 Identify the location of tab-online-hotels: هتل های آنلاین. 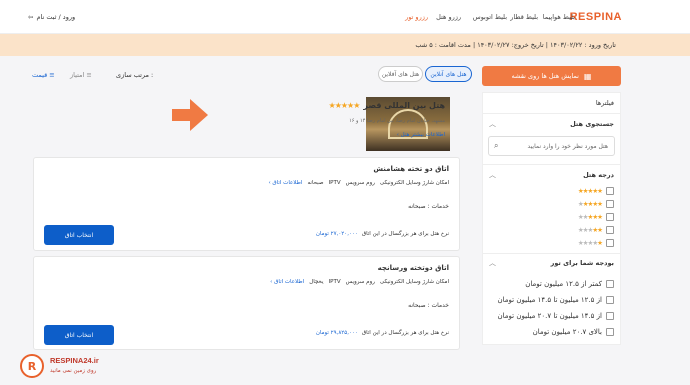
(448, 74).